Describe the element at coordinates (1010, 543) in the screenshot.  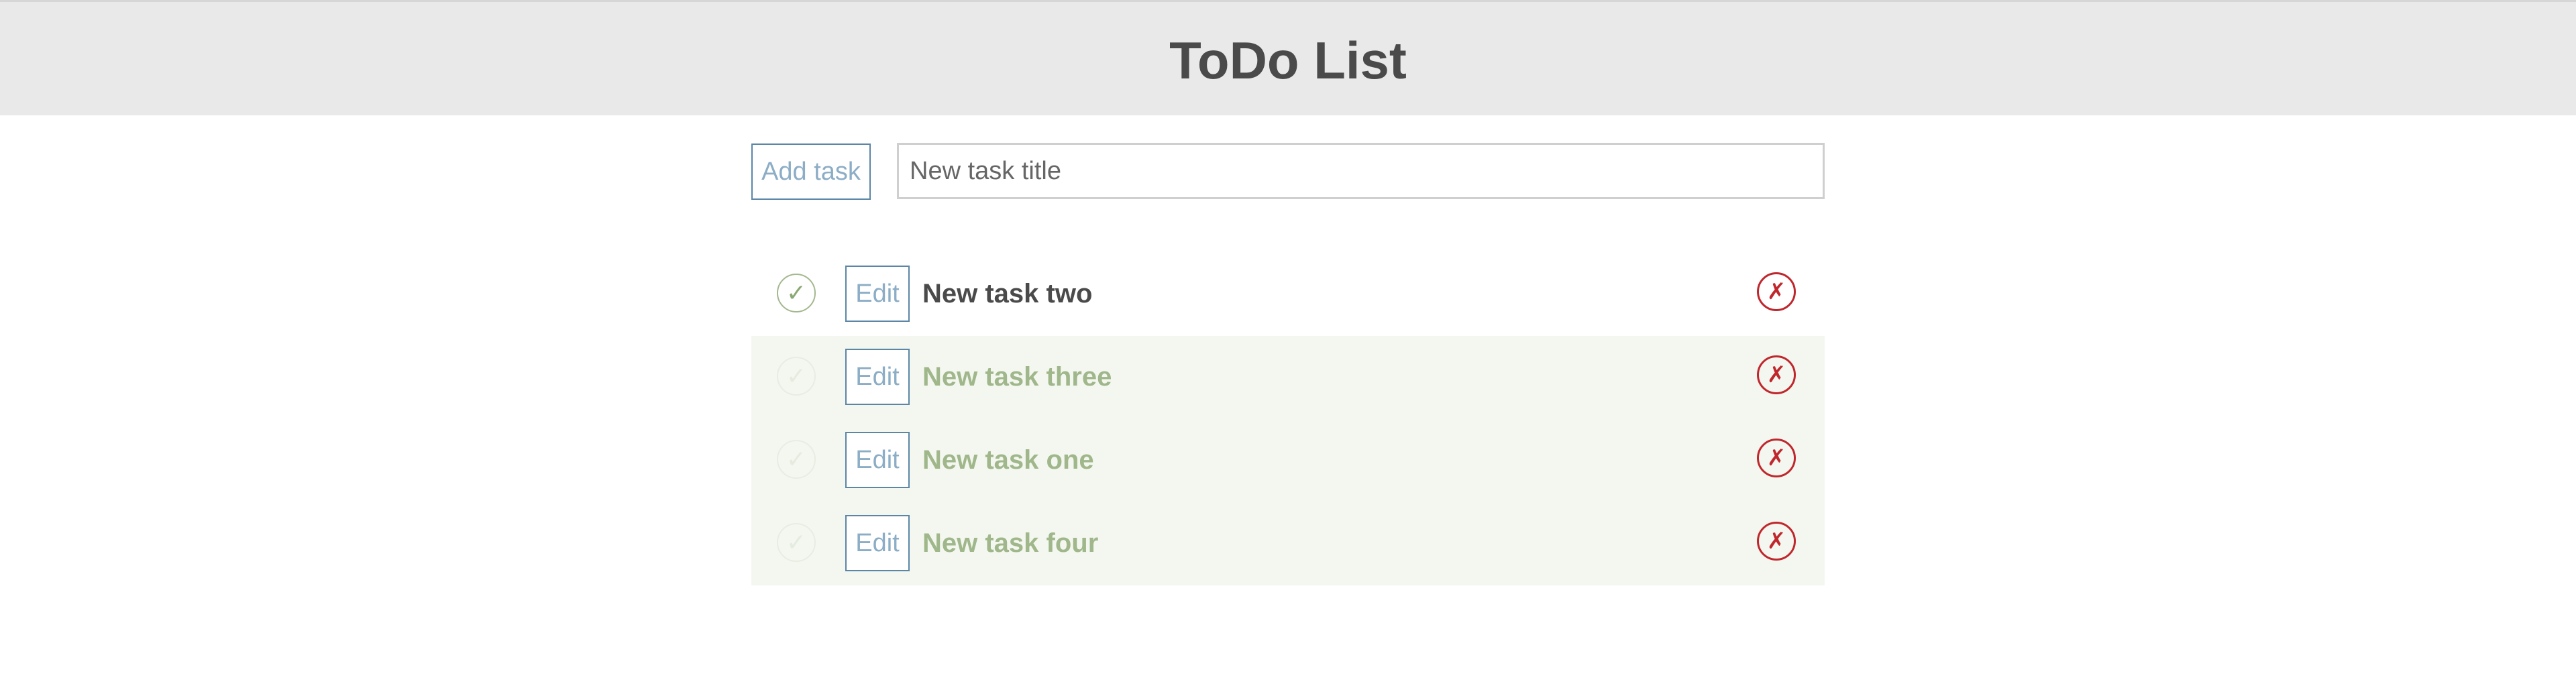
I see `task-title: New task four` at that location.